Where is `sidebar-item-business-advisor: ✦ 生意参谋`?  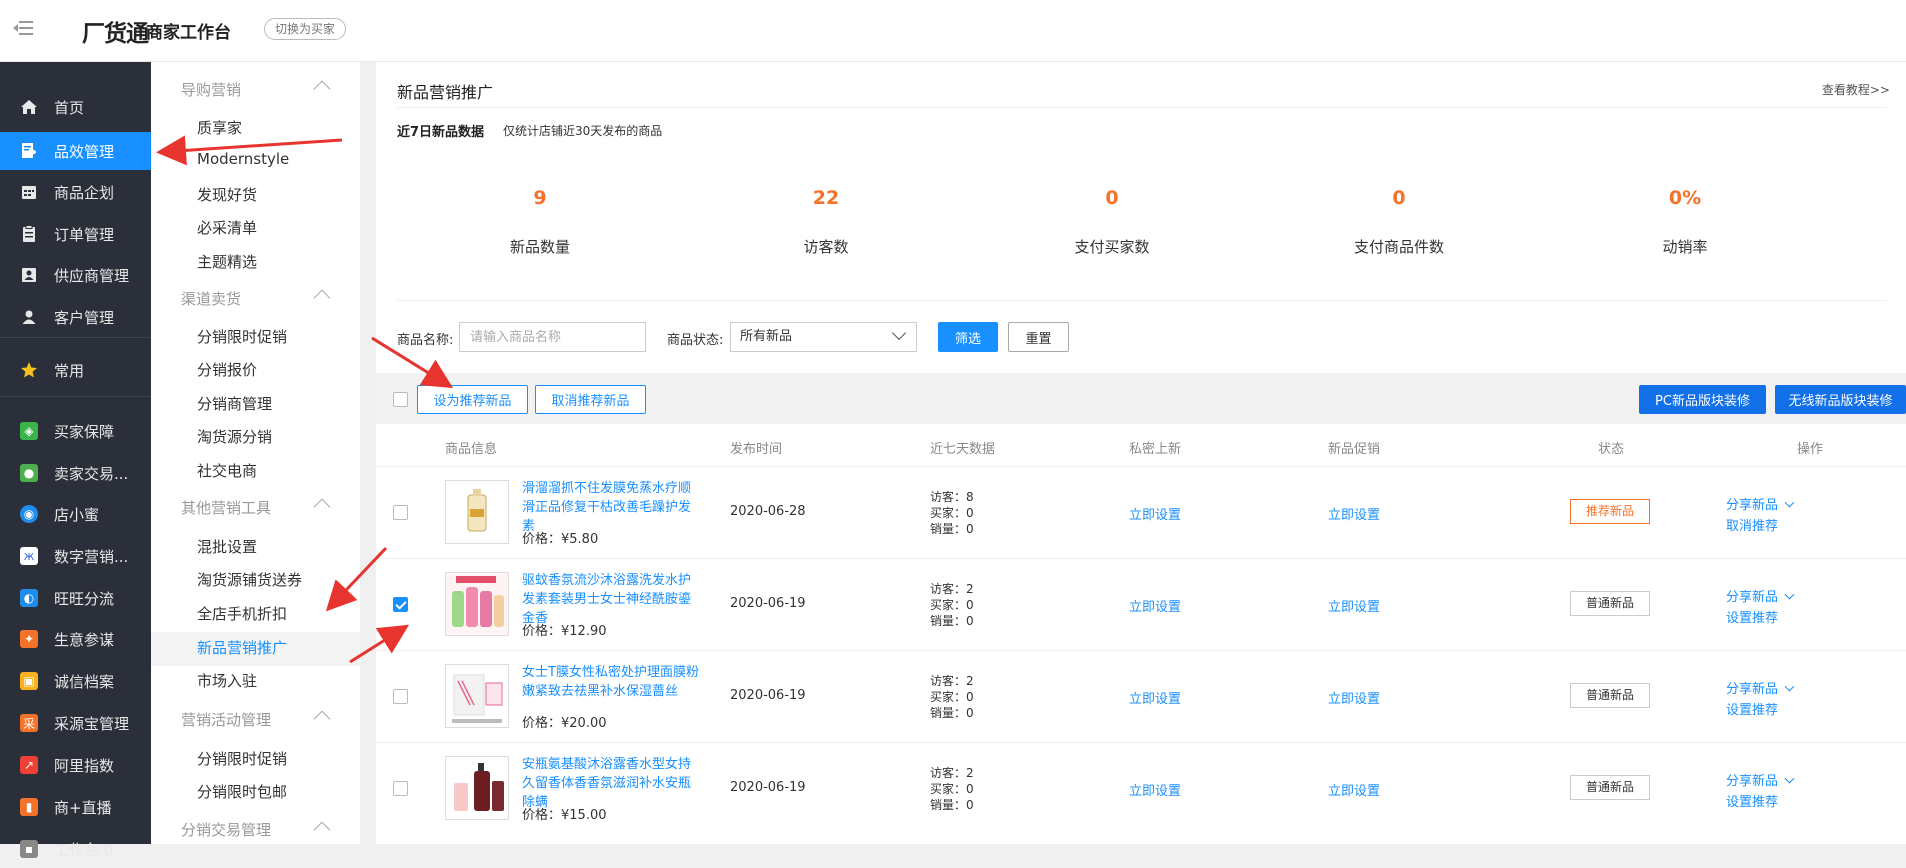
sidebar-item-business-advisor: ✦ 生意参谋 is located at coordinates (75, 639).